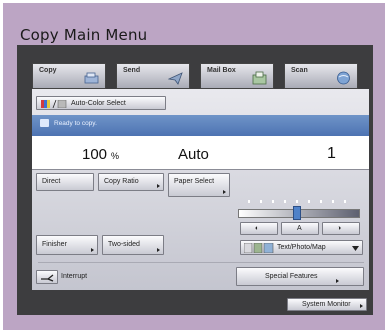 The height and width of the screenshot is (333, 388). I want to click on original-type-label: Text/Photo/Map, so click(301, 247).